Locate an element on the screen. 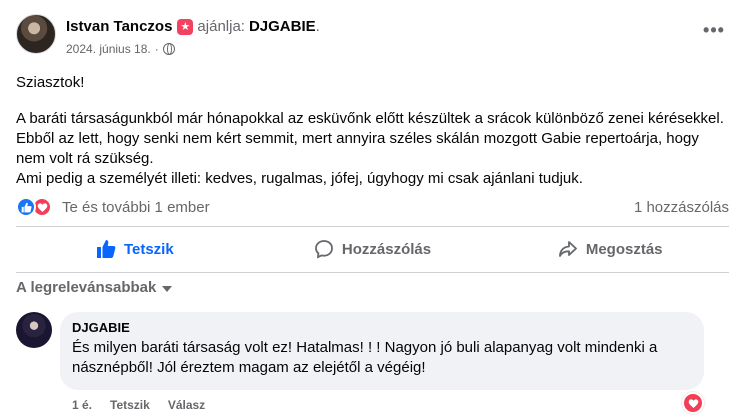 The width and height of the screenshot is (745, 419). comment-actions: 1 é. Tetszik Válasz is located at coordinates (138, 405).